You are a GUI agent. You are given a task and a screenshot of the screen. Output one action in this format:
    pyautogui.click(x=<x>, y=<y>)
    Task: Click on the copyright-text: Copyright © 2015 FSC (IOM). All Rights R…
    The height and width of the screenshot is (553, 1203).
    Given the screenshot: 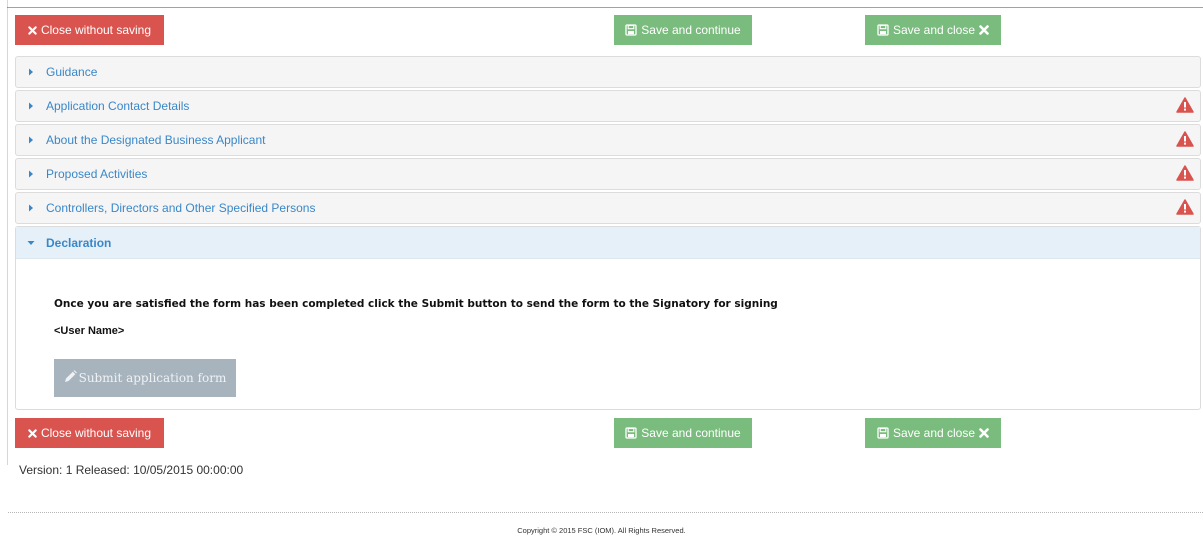 What is the action you would take?
    pyautogui.click(x=601, y=530)
    